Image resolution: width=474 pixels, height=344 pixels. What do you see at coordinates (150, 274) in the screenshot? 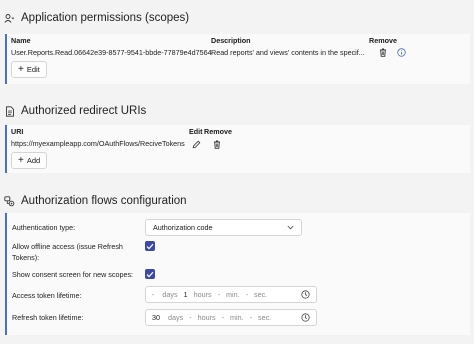
I see `consent-screen-checkbox` at bounding box center [150, 274].